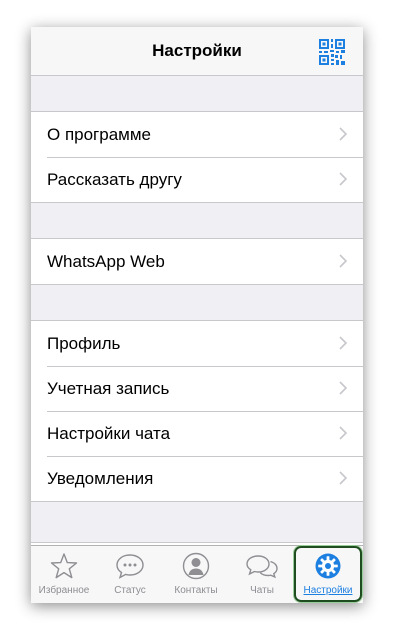  I want to click on row-chat-settings: Настройки чата, so click(197, 433).